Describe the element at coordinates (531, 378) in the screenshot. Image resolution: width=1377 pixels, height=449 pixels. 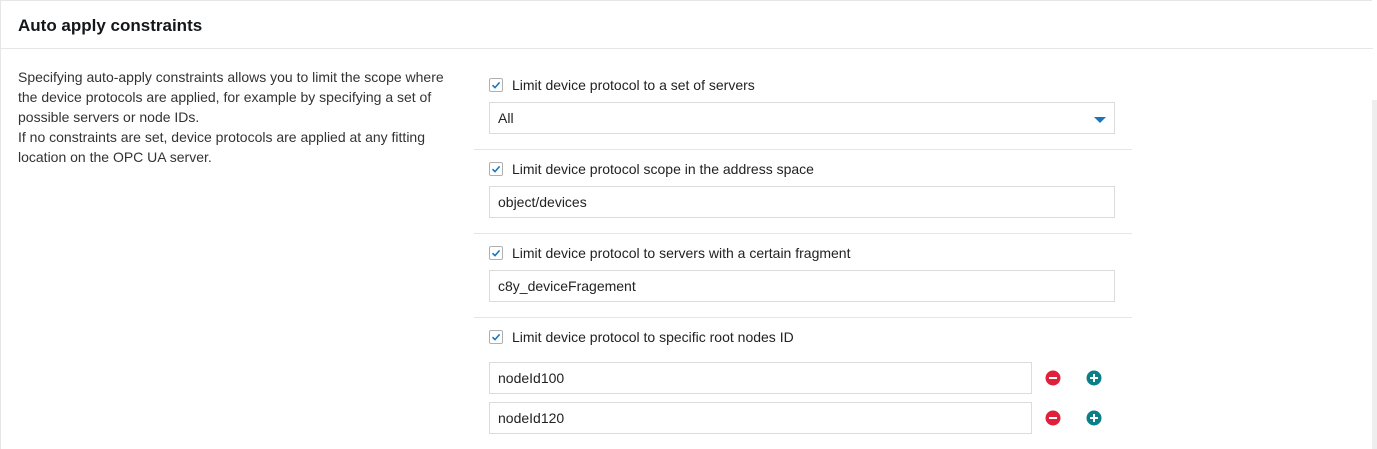
I see `root-node-input-value: nodeId100` at that location.